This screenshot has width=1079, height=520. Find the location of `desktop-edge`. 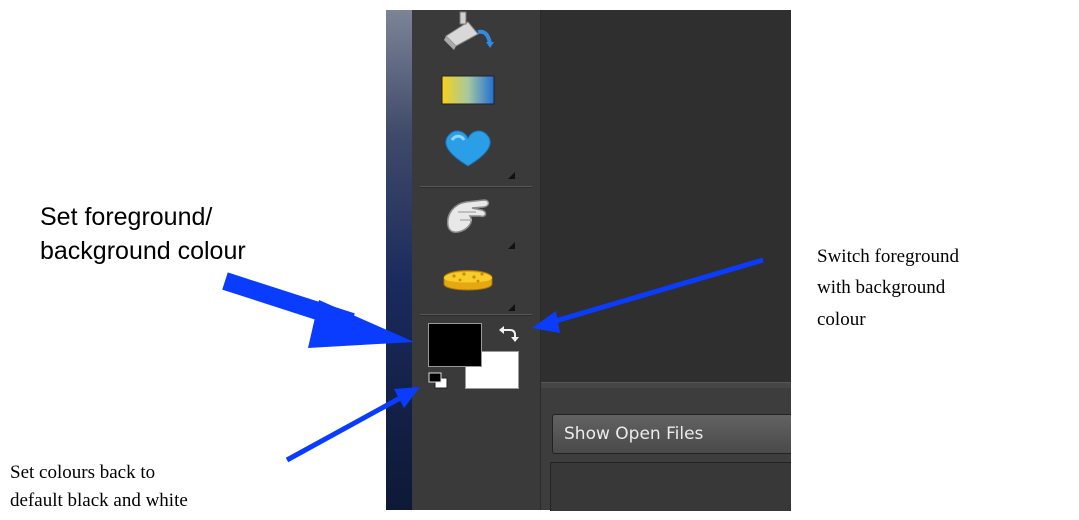

desktop-edge is located at coordinates (399, 260).